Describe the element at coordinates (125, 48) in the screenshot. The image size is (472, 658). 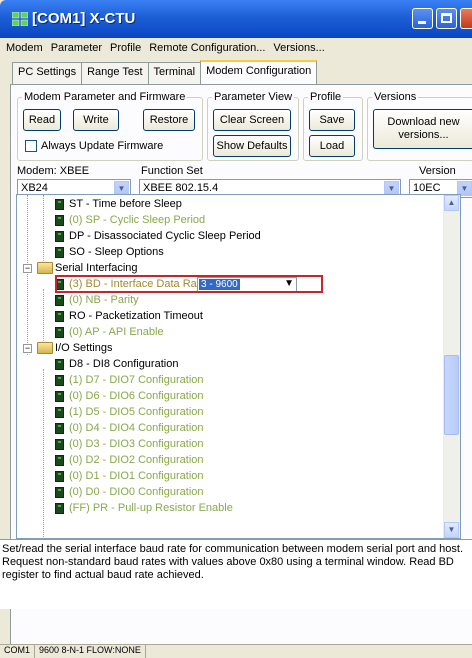
I see `menu-profile: Profile` at that location.